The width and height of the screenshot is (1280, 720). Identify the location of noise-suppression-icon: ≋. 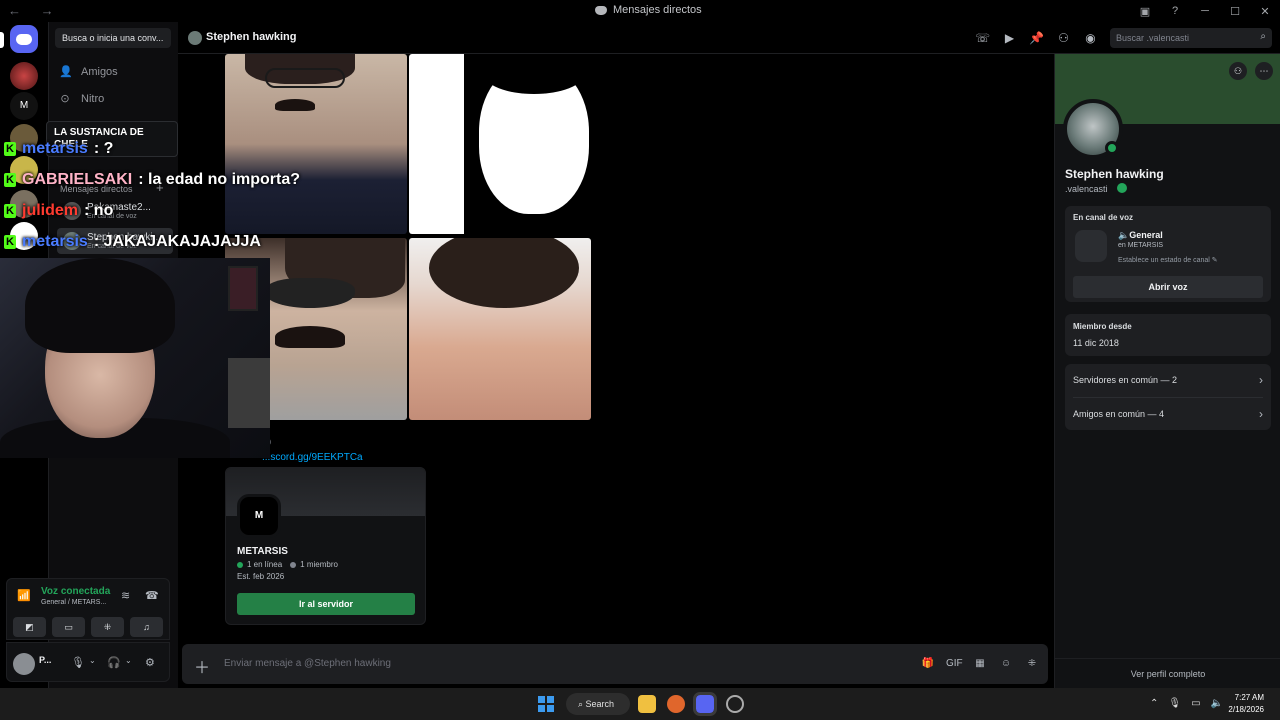
(125, 595).